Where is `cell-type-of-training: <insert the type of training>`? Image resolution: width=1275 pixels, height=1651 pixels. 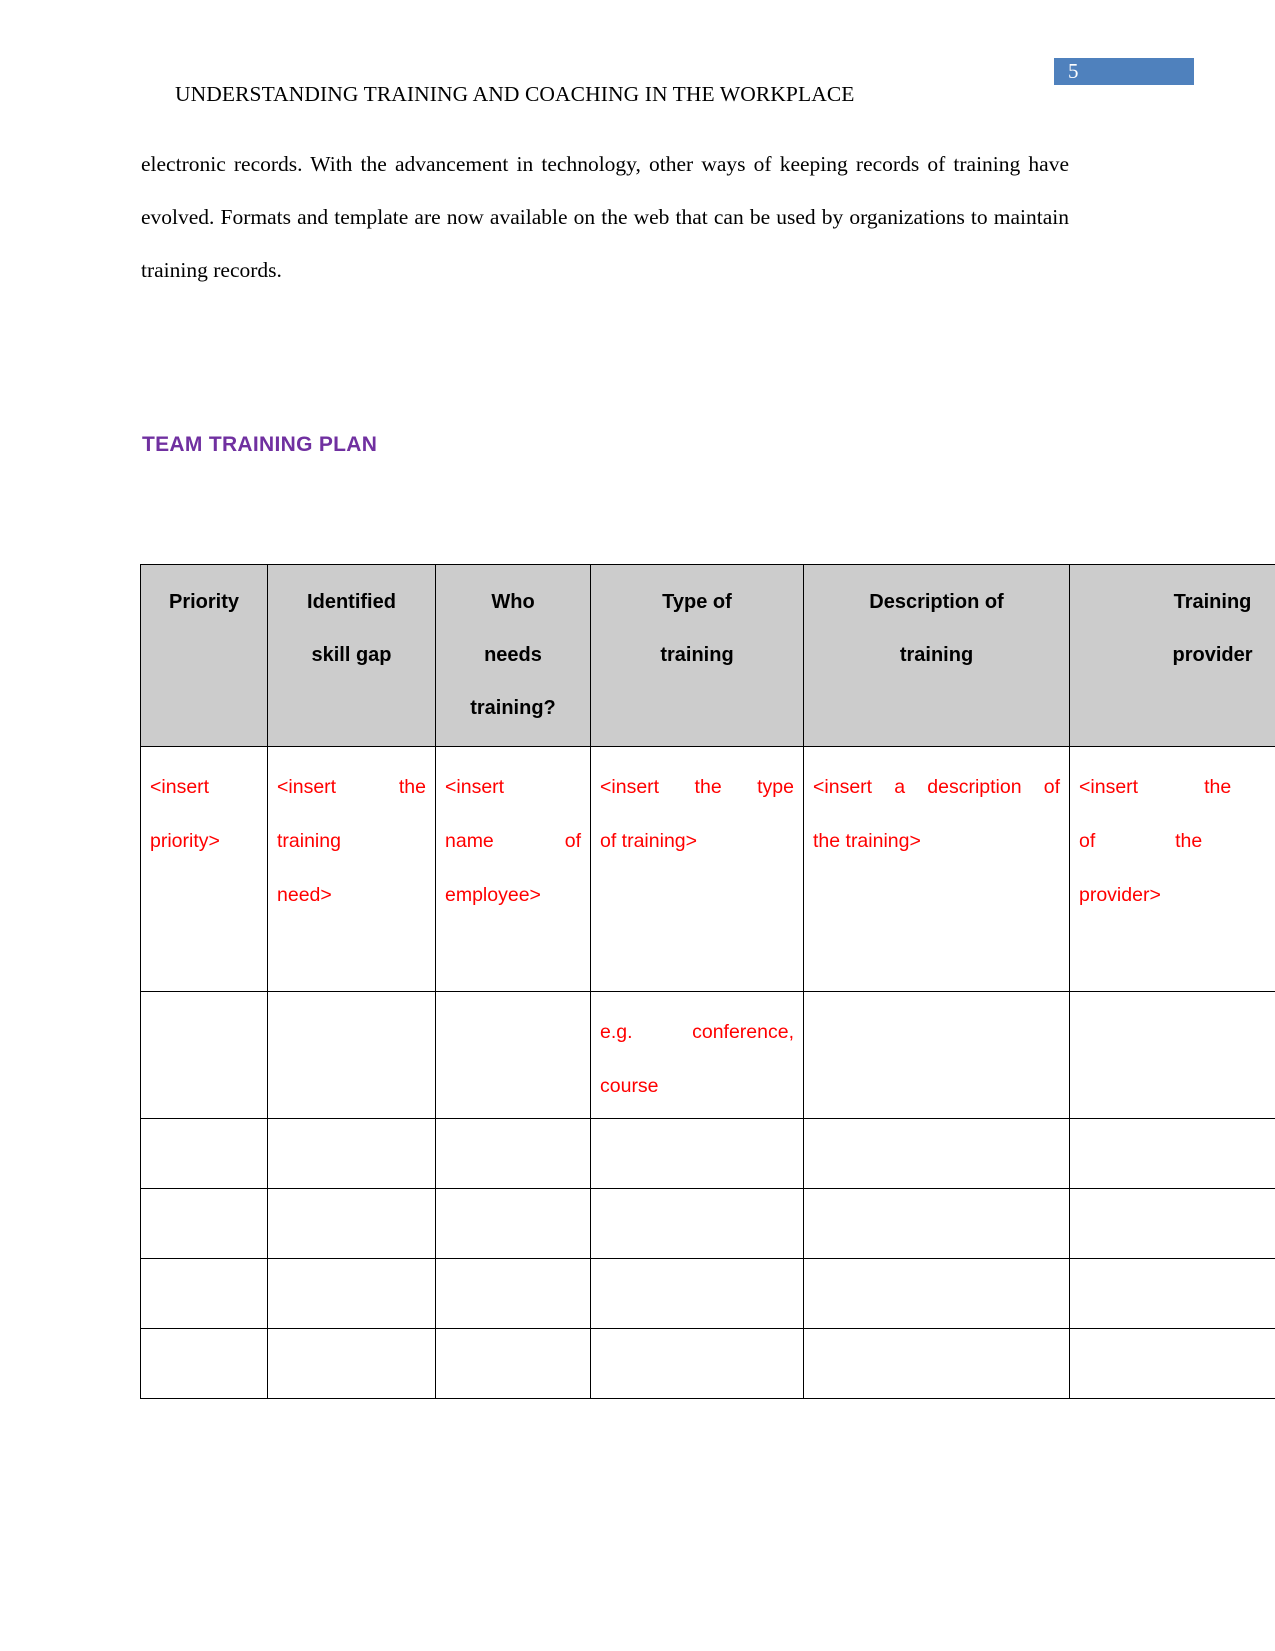
cell-type-of-training: <insert the type of training> is located at coordinates (697, 869).